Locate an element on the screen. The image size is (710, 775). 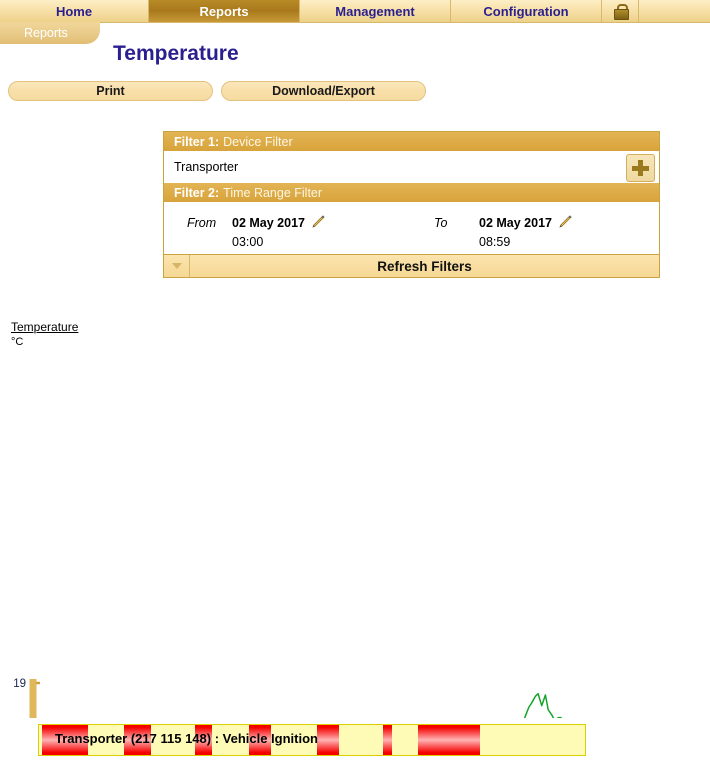
nav-tab-home: Home is located at coordinates (74, 11).